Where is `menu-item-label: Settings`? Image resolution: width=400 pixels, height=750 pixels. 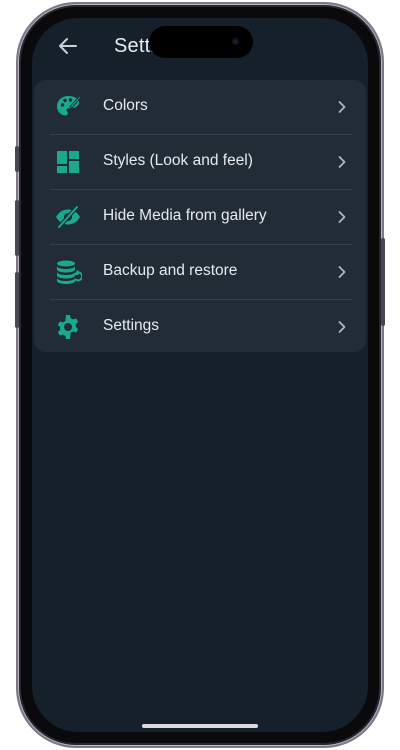
menu-item-label: Settings is located at coordinates (131, 325).